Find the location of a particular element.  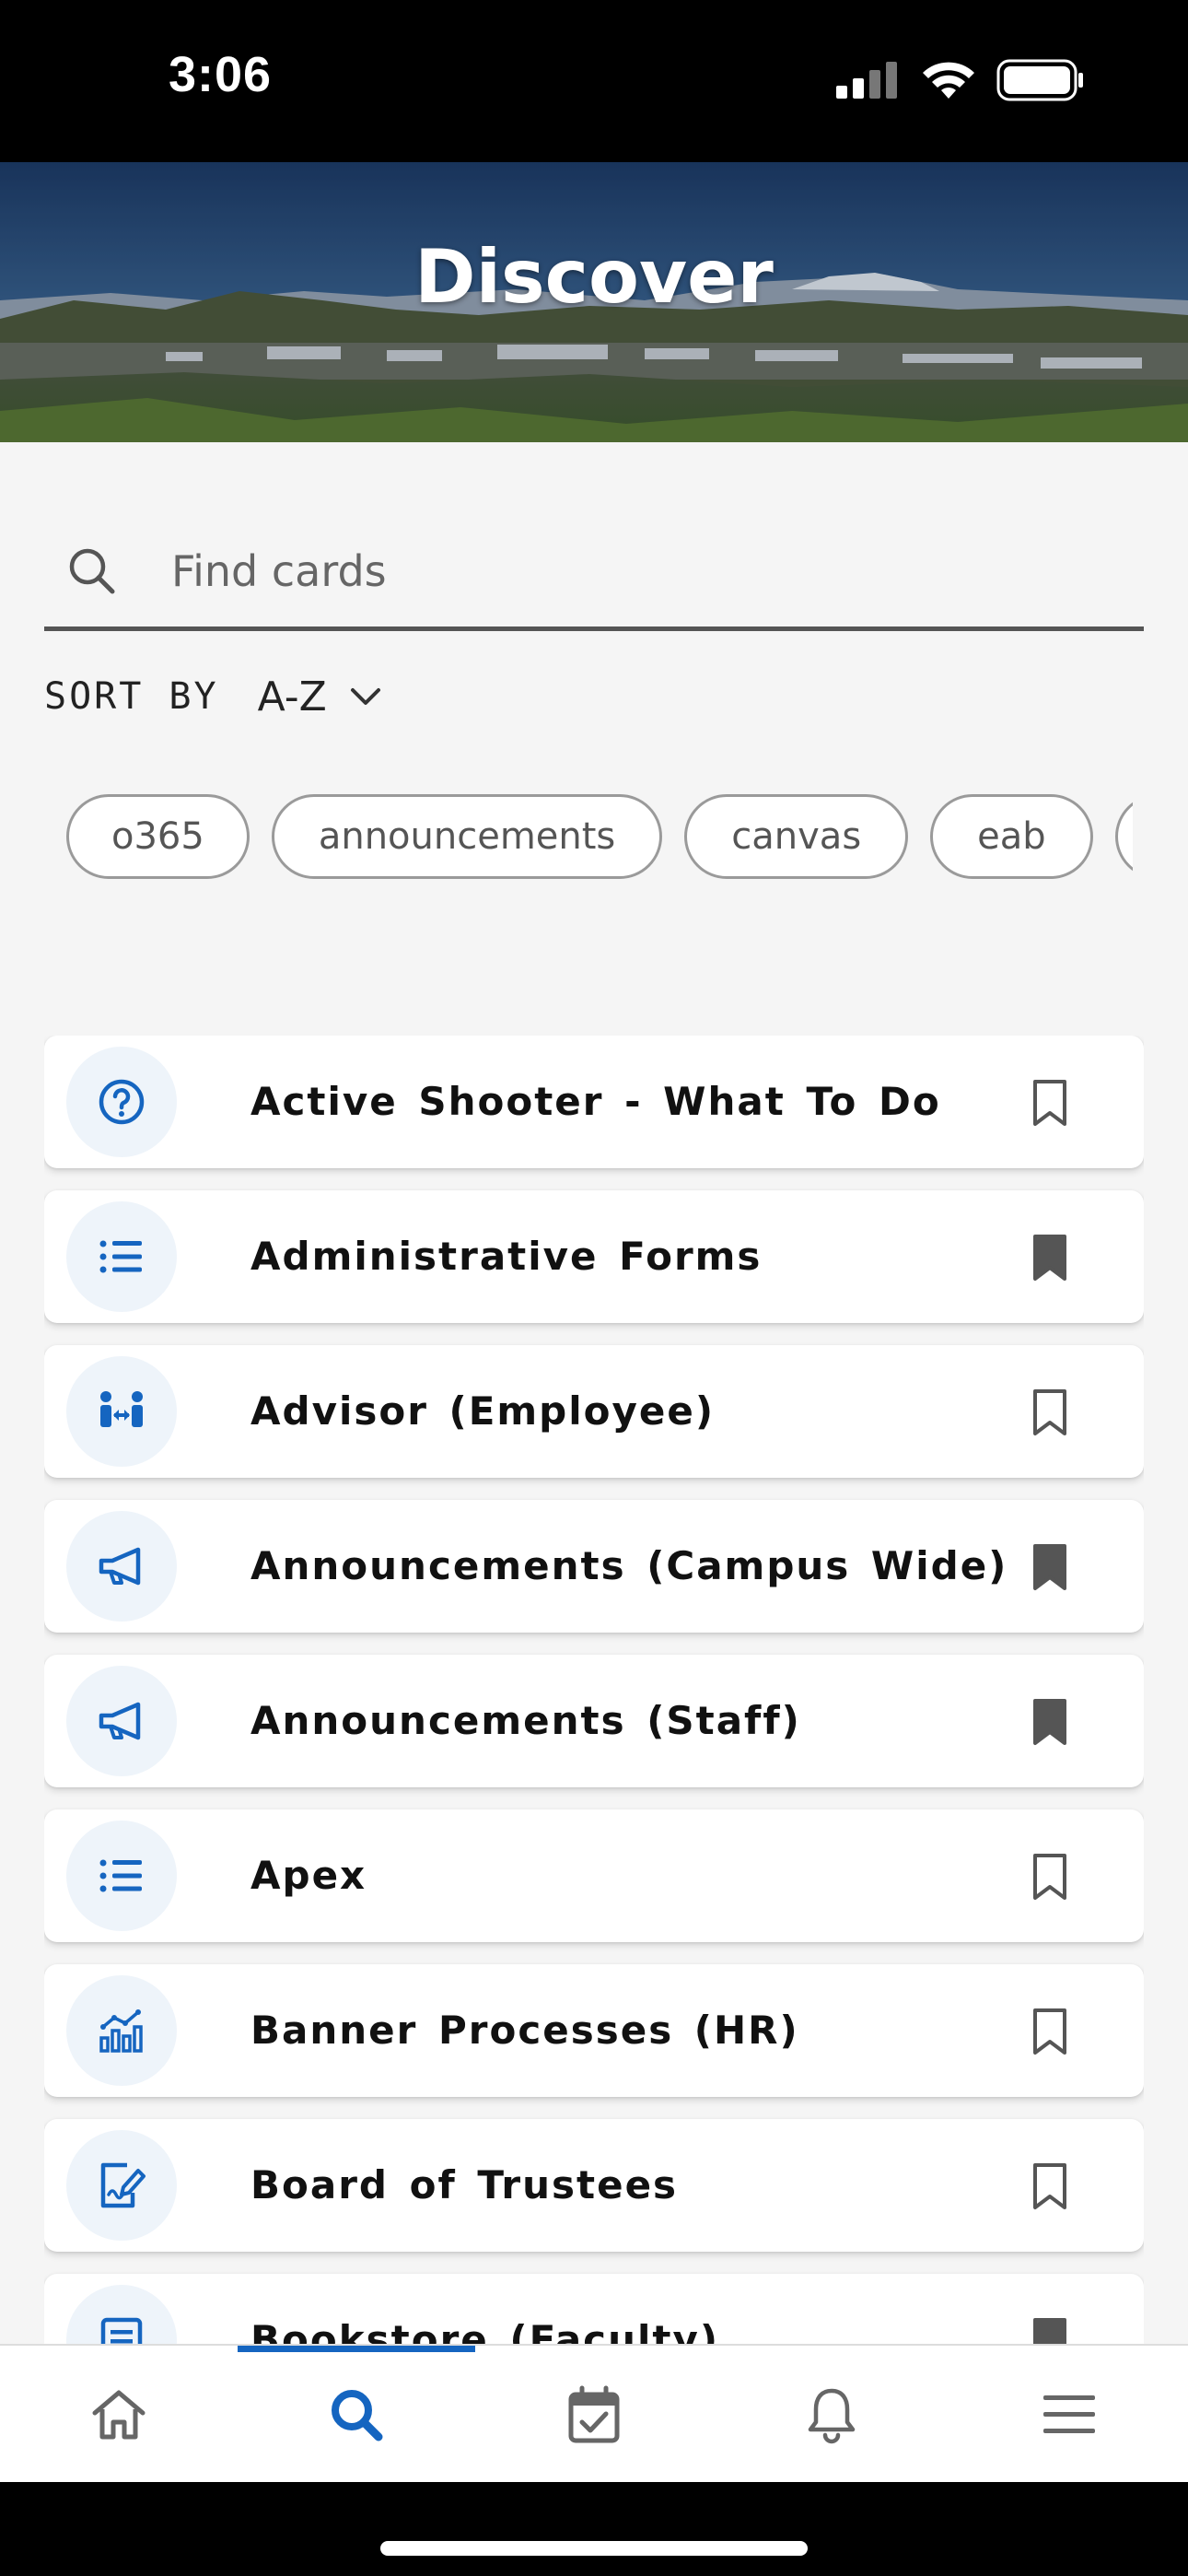

card-title: Announcements (Campus Wide) is located at coordinates (629, 1565).